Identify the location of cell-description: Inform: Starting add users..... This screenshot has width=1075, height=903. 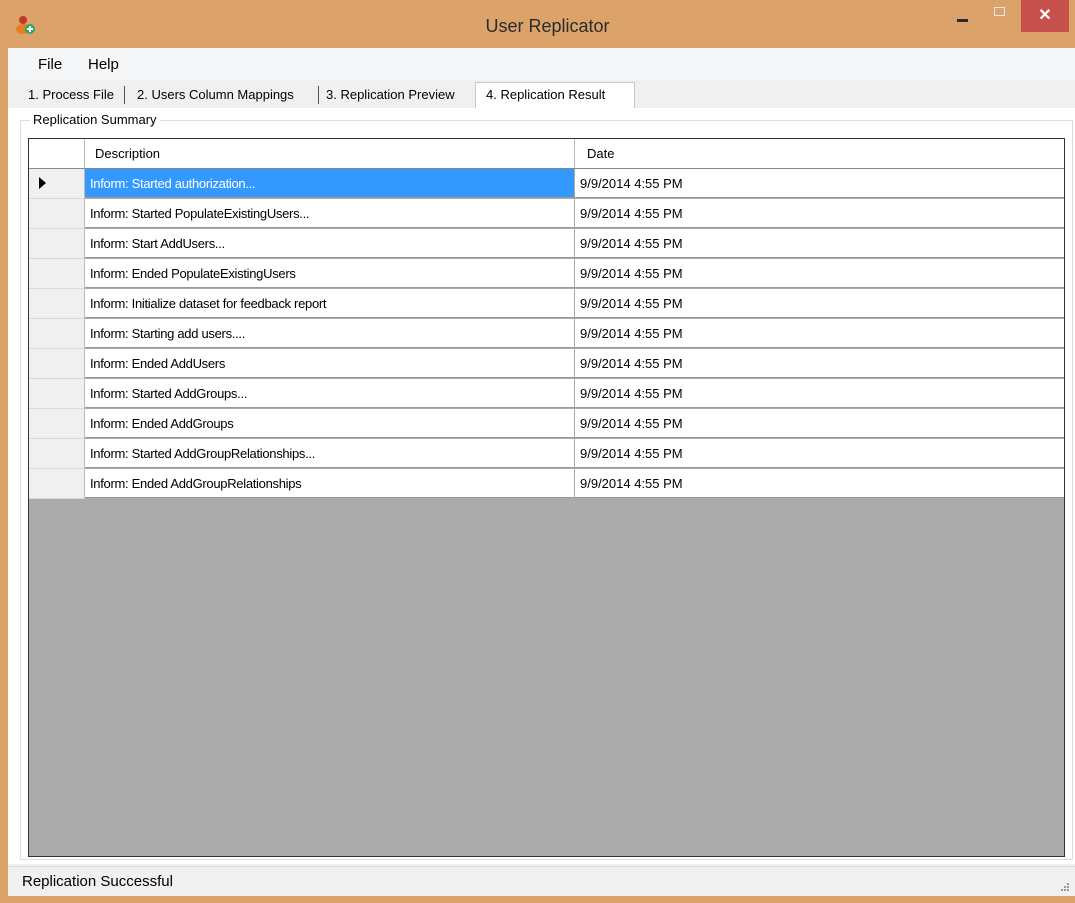
(330, 333).